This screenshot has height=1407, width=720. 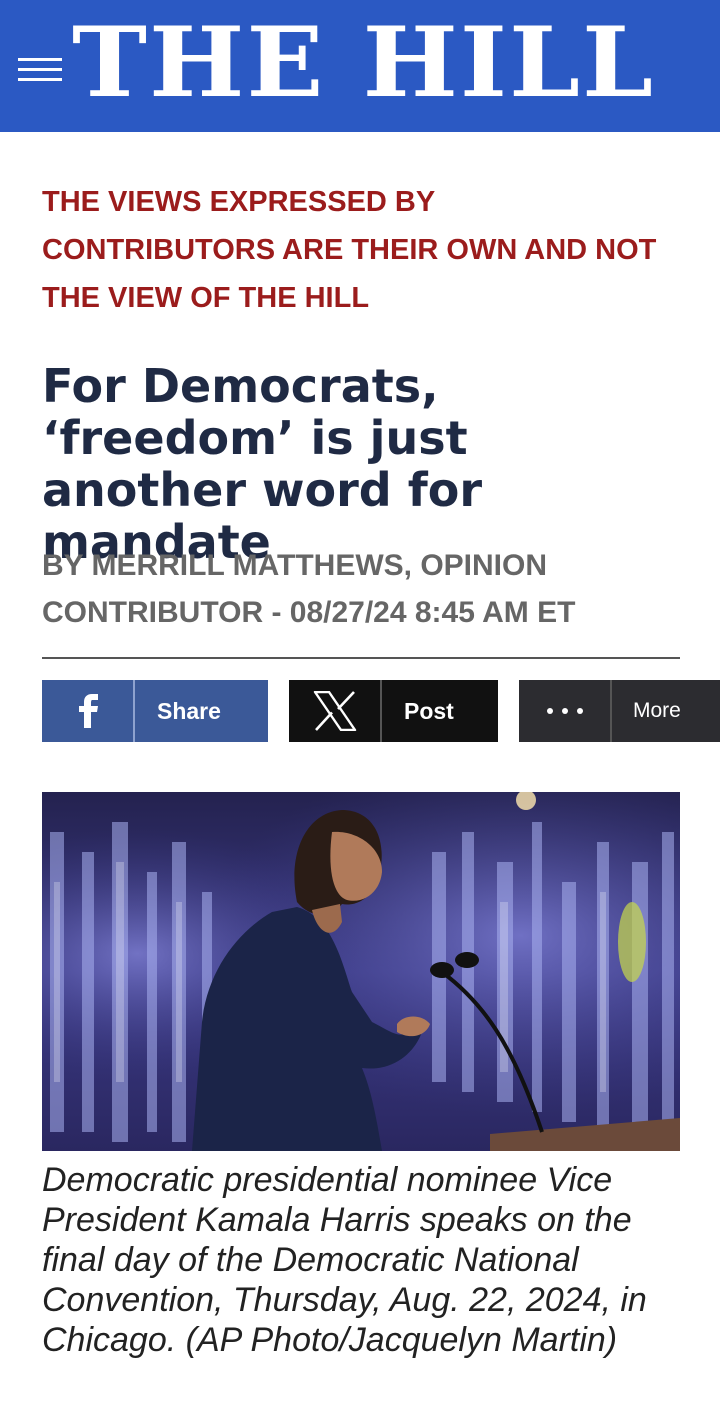 I want to click on site-header: THE HILL, so click(x=360, y=66).